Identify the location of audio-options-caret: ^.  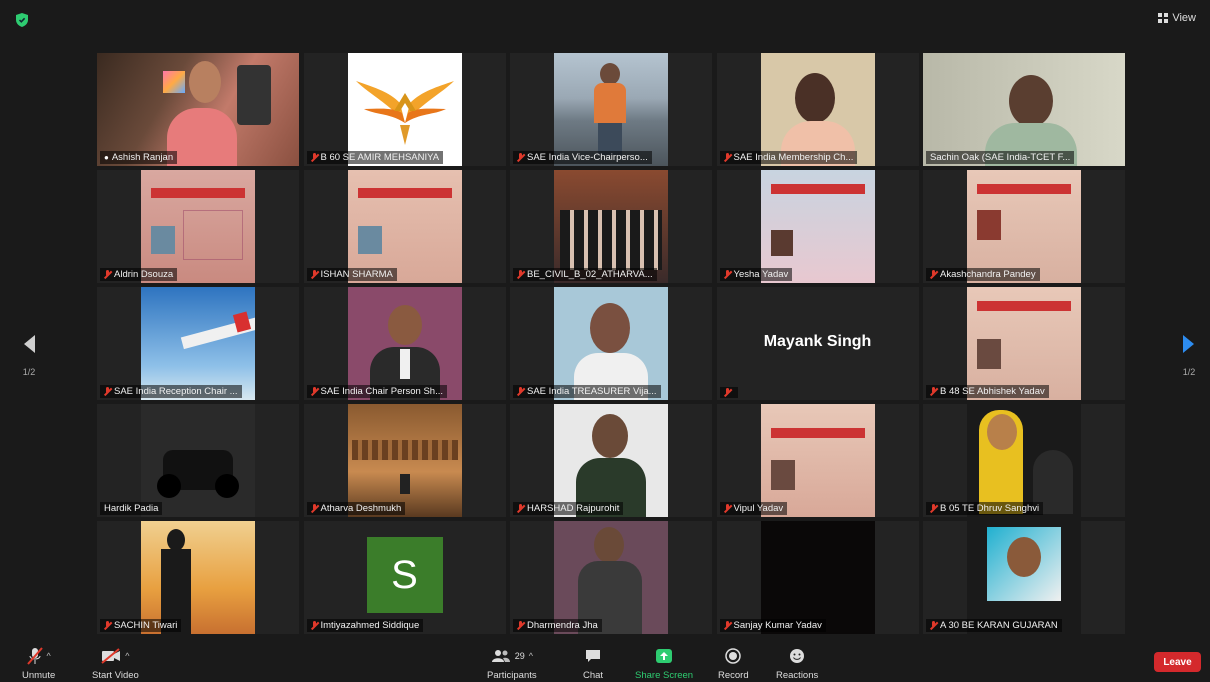
(49, 656).